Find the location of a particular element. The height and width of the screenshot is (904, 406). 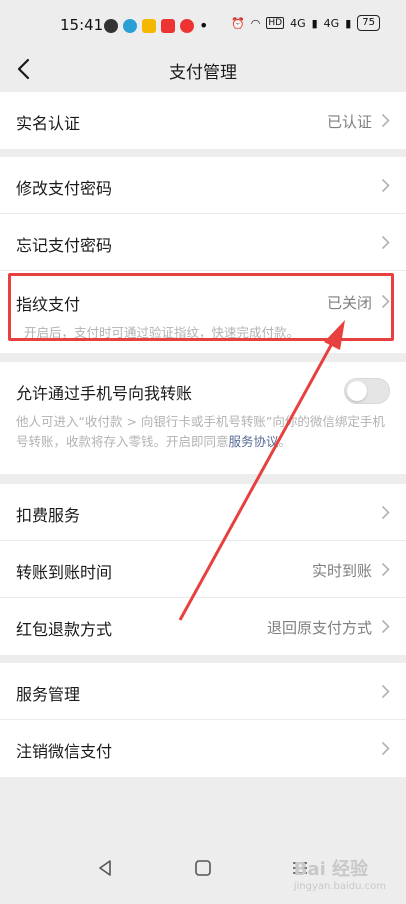

back-triangle-icon is located at coordinates (106, 868).